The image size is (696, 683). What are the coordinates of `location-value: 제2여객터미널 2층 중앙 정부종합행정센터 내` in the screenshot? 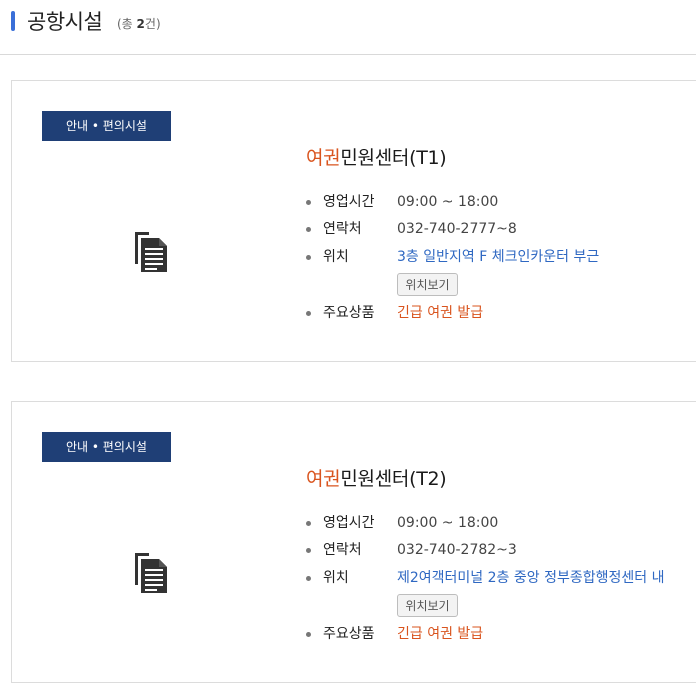 It's located at (530, 578).